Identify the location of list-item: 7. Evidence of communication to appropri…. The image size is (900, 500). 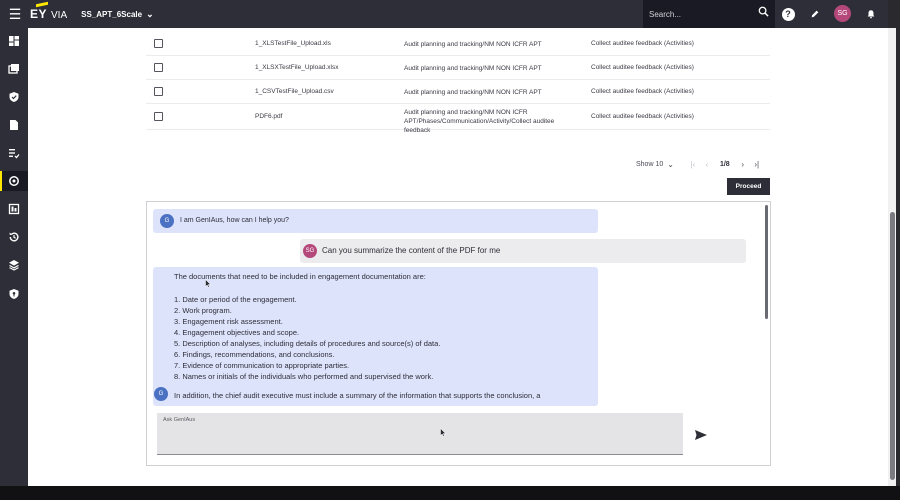
(262, 365).